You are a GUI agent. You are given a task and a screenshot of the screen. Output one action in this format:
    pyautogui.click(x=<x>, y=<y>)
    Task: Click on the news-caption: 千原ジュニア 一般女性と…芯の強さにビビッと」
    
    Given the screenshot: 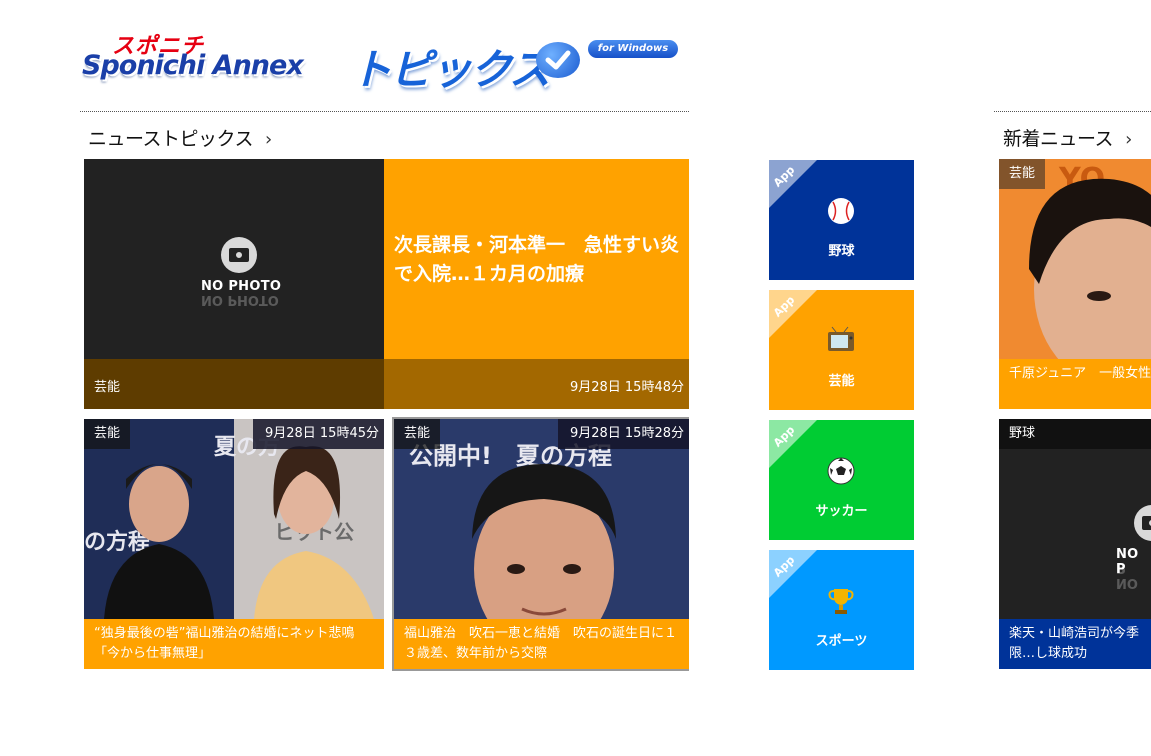 What is the action you would take?
    pyautogui.click(x=1075, y=384)
    